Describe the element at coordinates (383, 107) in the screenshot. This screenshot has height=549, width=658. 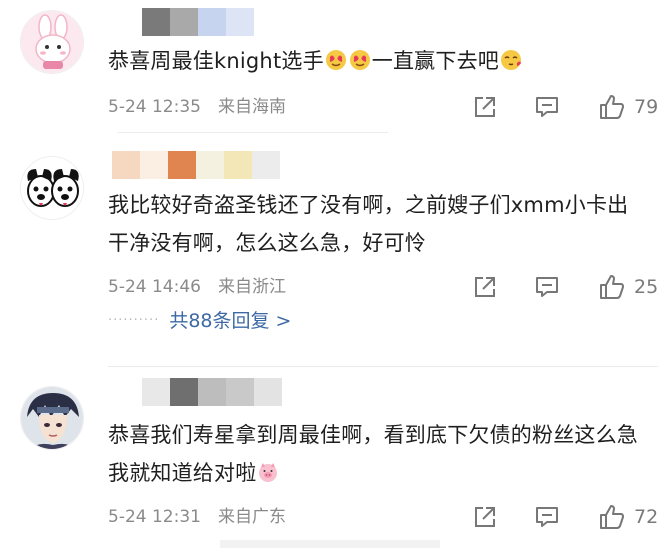
I see `comment-meta: 5-24 12:35 来自海南 79` at that location.